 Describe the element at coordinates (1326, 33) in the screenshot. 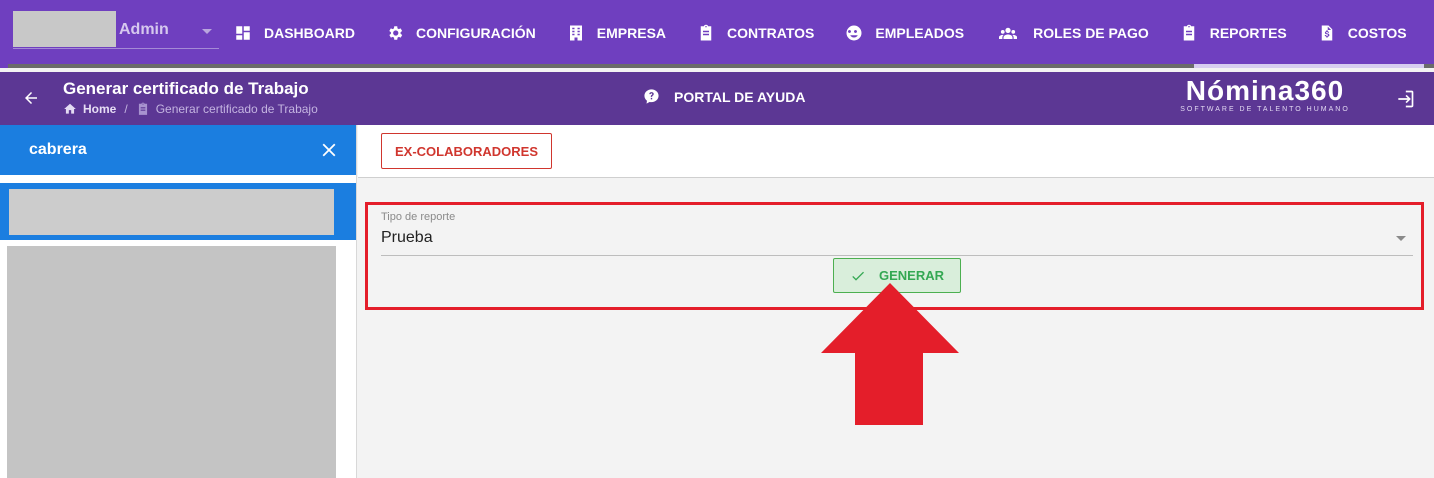

I see `invoice-icon` at that location.